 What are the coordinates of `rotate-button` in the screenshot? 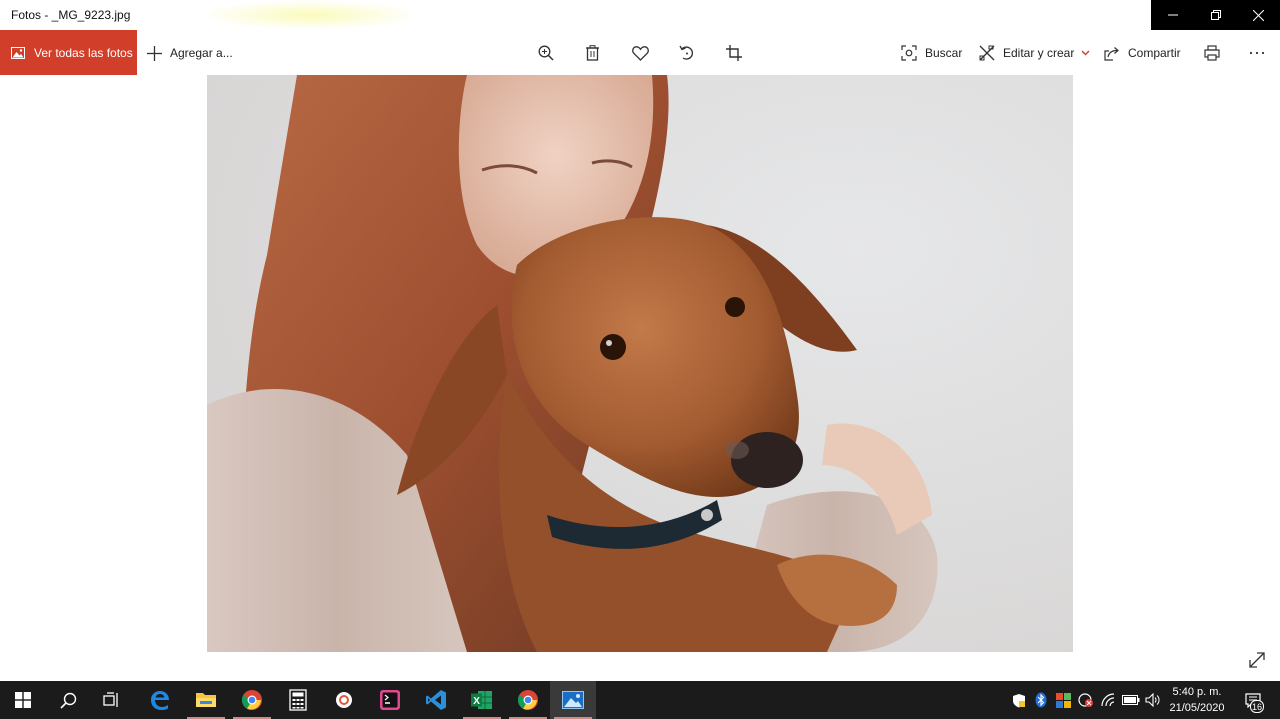 It's located at (687, 53).